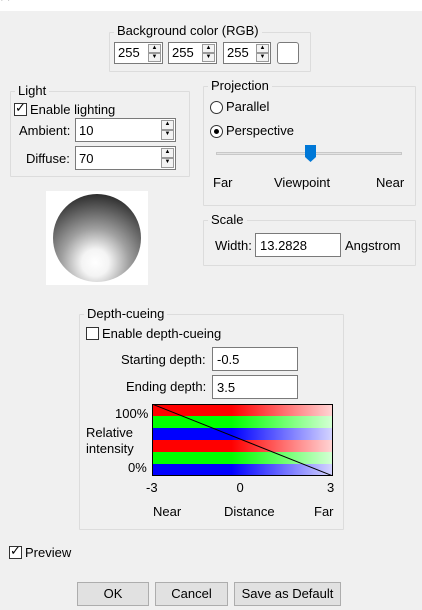 This screenshot has height=610, width=422. I want to click on ambient-up-arrow-icon: ▲, so click(167, 125).